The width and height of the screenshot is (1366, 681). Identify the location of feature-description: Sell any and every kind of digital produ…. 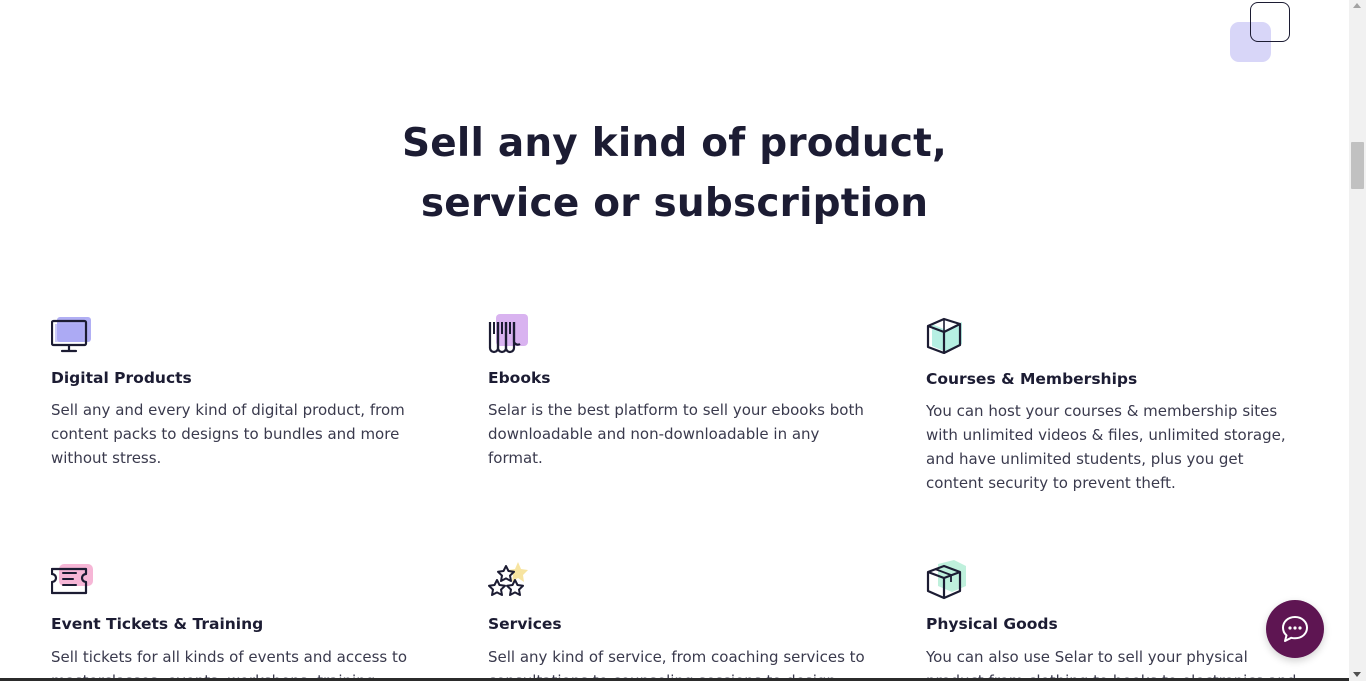
(228, 434).